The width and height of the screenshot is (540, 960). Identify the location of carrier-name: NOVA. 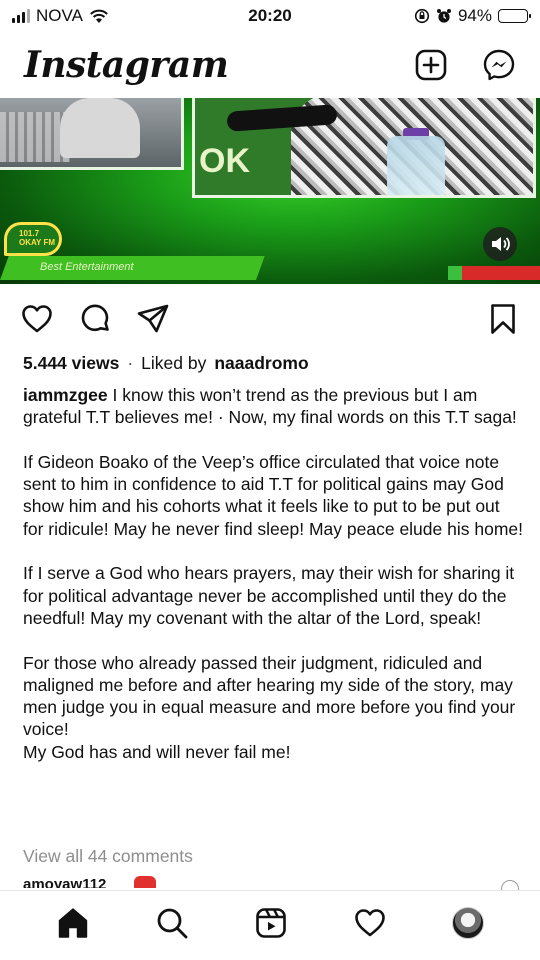
(59, 15).